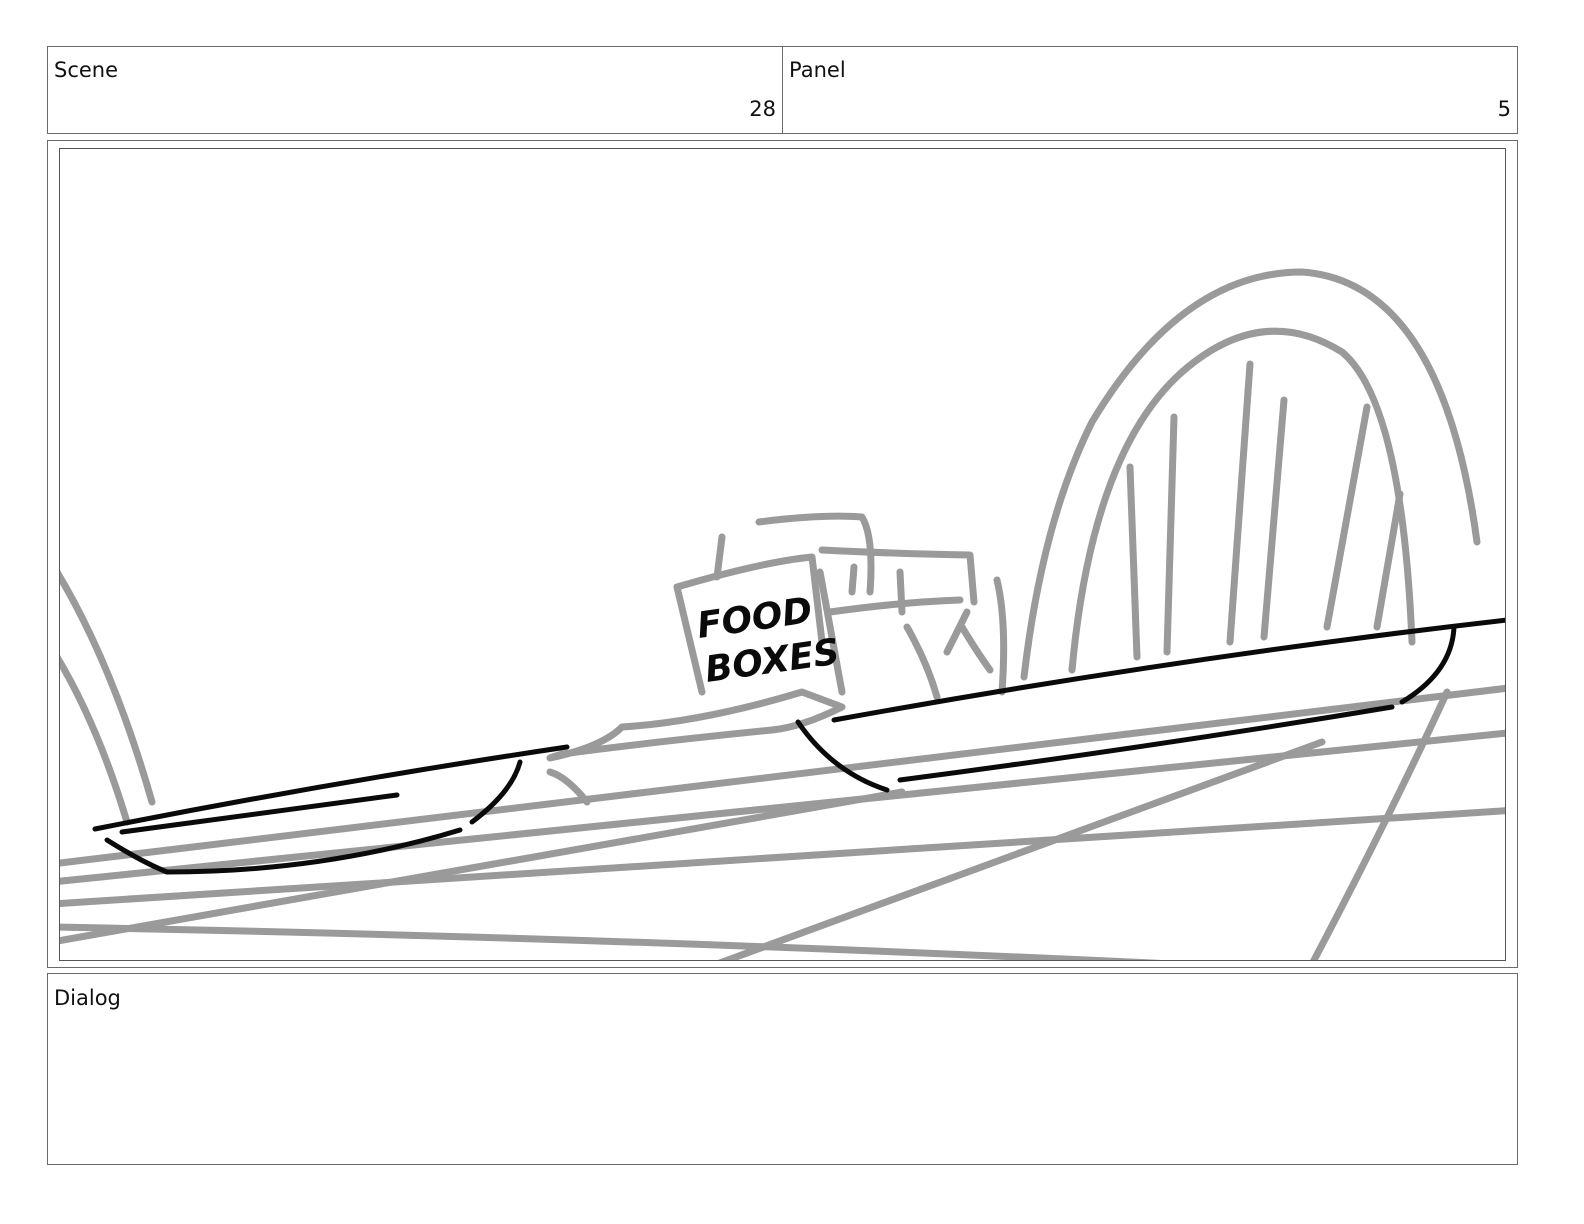 The width and height of the screenshot is (1584, 1224). I want to click on storyboard-header: Scene 28 Panel 5, so click(782, 90).